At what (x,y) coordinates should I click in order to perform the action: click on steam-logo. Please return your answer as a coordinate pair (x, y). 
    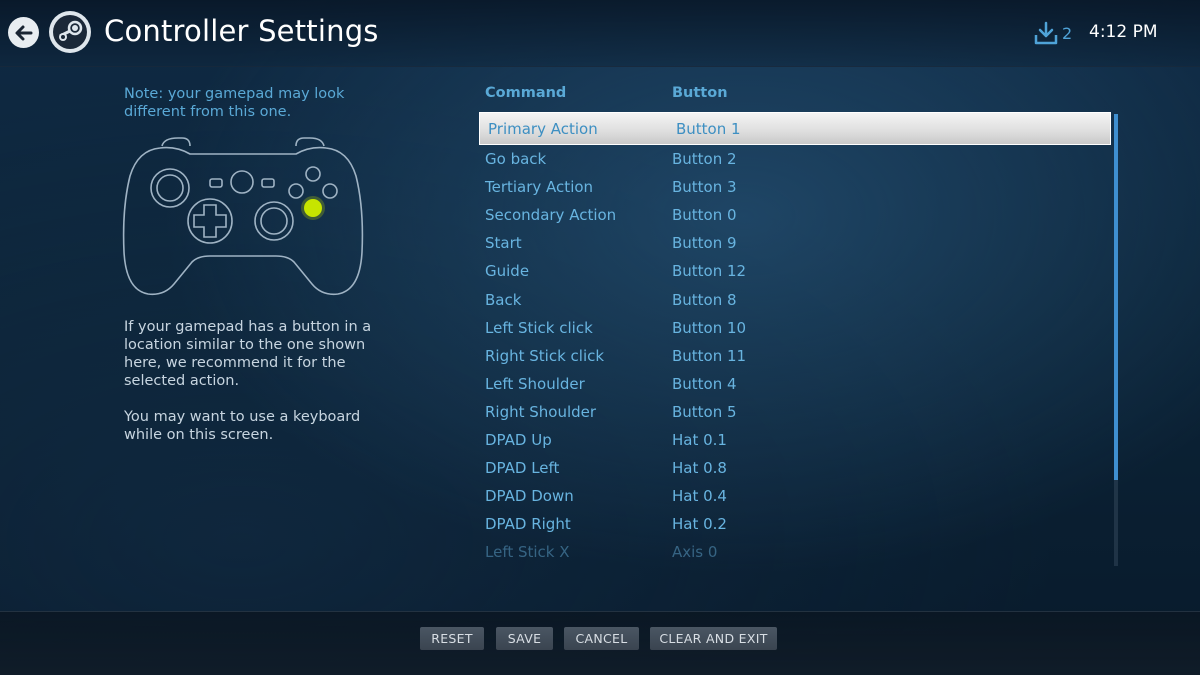
    Looking at the image, I should click on (70, 32).